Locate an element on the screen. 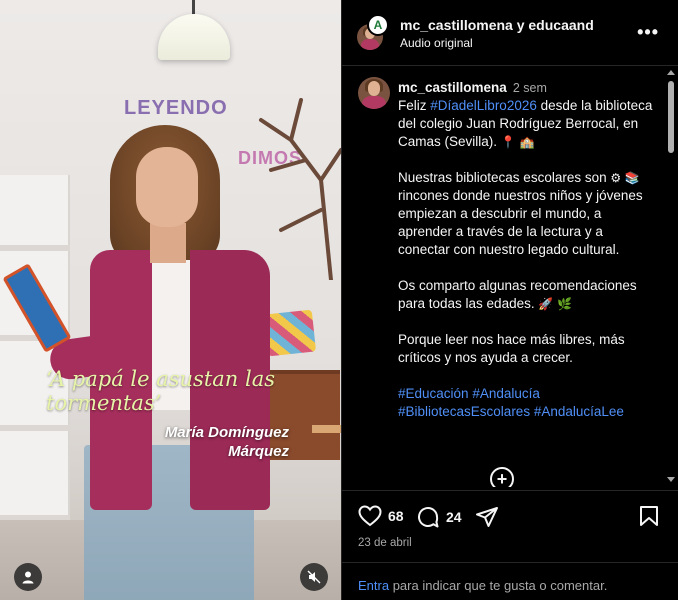 The height and width of the screenshot is (600, 678). mute-button is located at coordinates (314, 577).